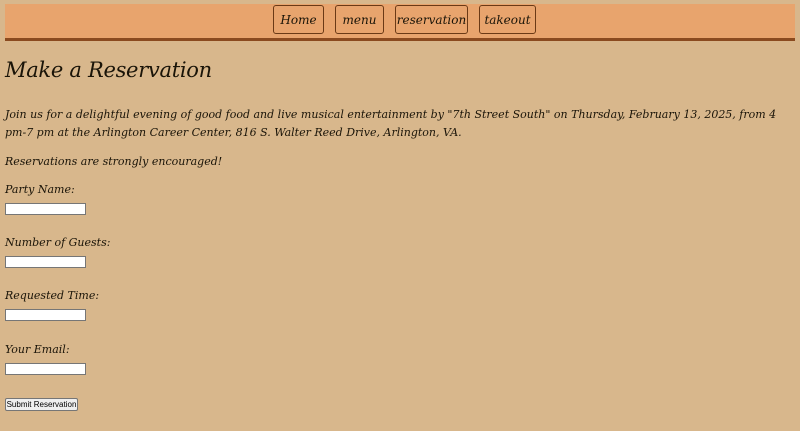 Image resolution: width=800 pixels, height=431 pixels. What do you see at coordinates (298, 19) in the screenshot?
I see `nav-home-button: Home` at bounding box center [298, 19].